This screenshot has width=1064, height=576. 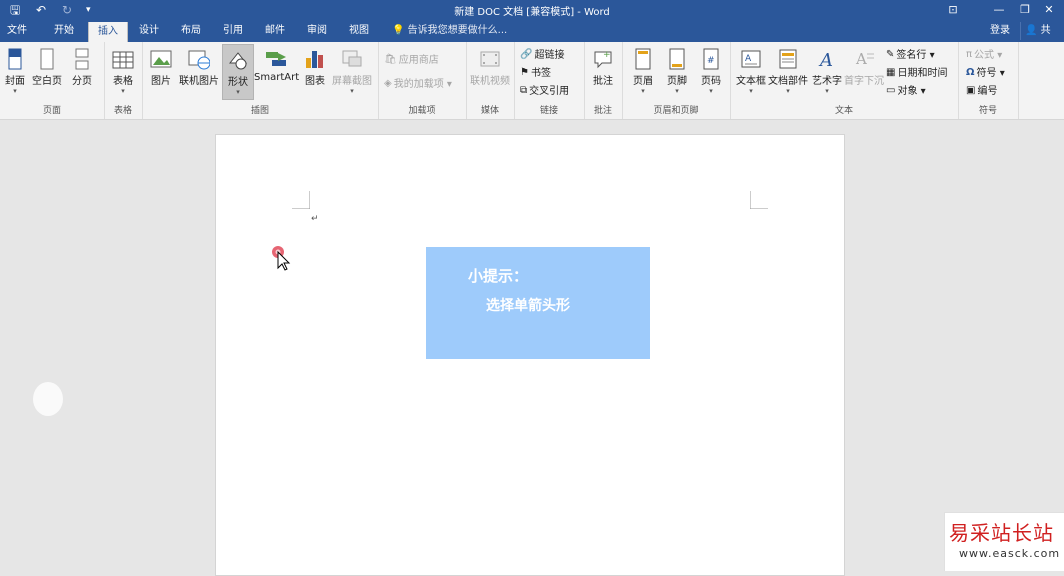 What do you see at coordinates (1004, 541) in the screenshot?
I see `site-watermark: 易采站长站 www.easck.com` at bounding box center [1004, 541].